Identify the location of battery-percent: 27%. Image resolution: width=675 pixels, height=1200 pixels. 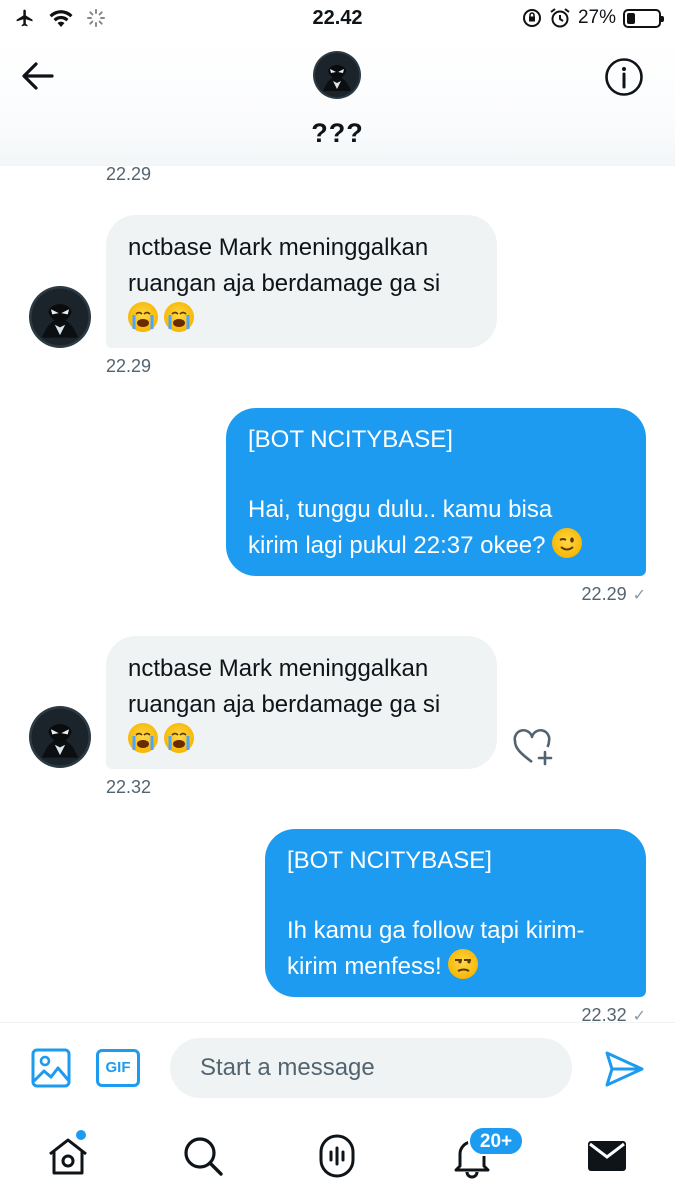
(596, 17).